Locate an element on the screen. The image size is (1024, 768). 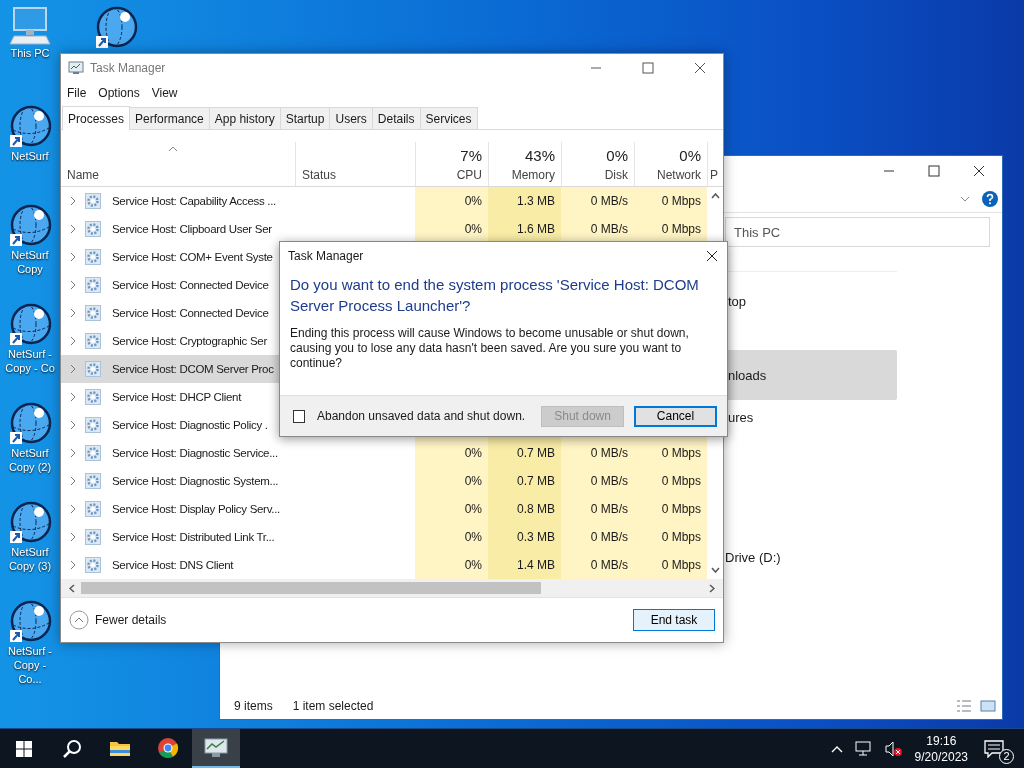
tab: Services is located at coordinates (448, 118).